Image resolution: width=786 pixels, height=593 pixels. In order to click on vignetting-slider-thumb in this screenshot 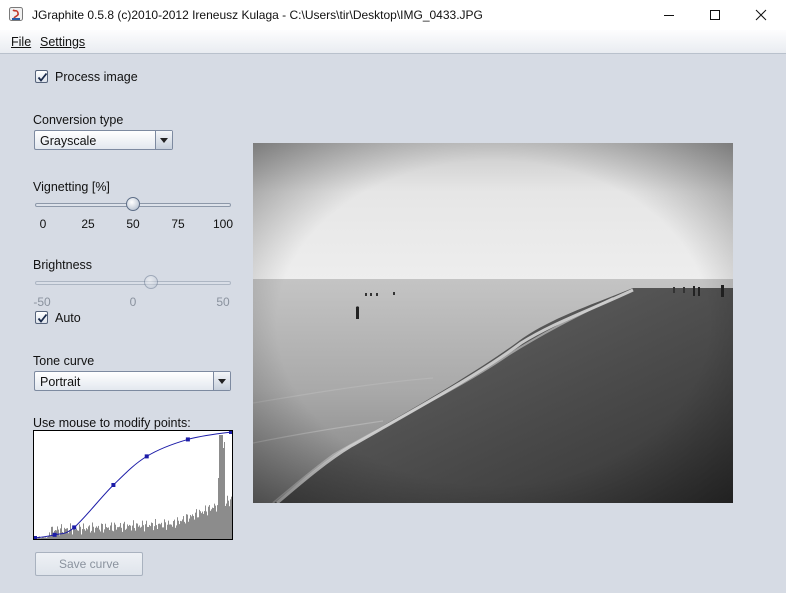, I will do `click(133, 204)`.